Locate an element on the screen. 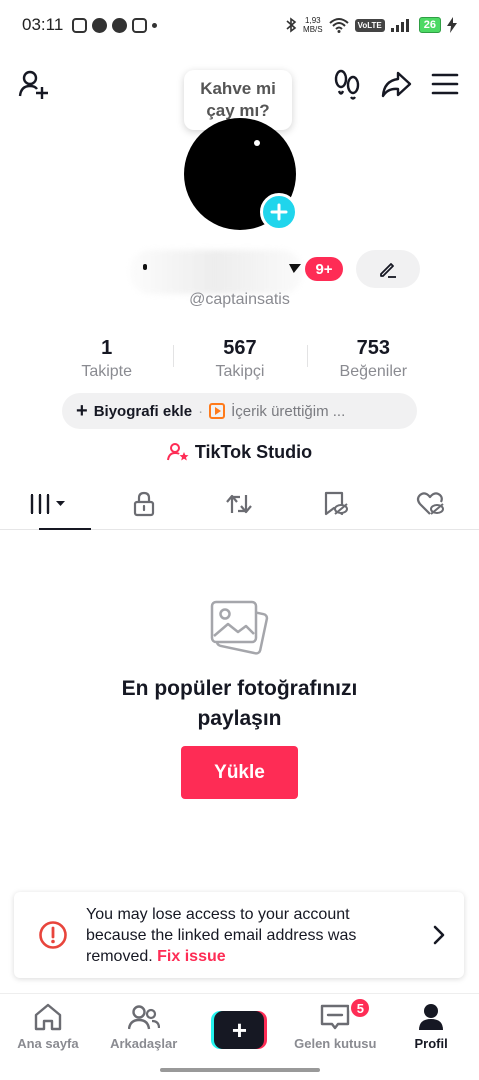 The height and width of the screenshot is (1080, 479). bookmark-hidden-icon is located at coordinates (337, 503).